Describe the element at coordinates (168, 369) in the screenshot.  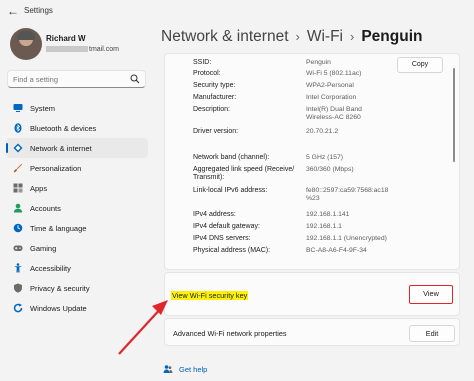
I see `help-people-icon` at that location.